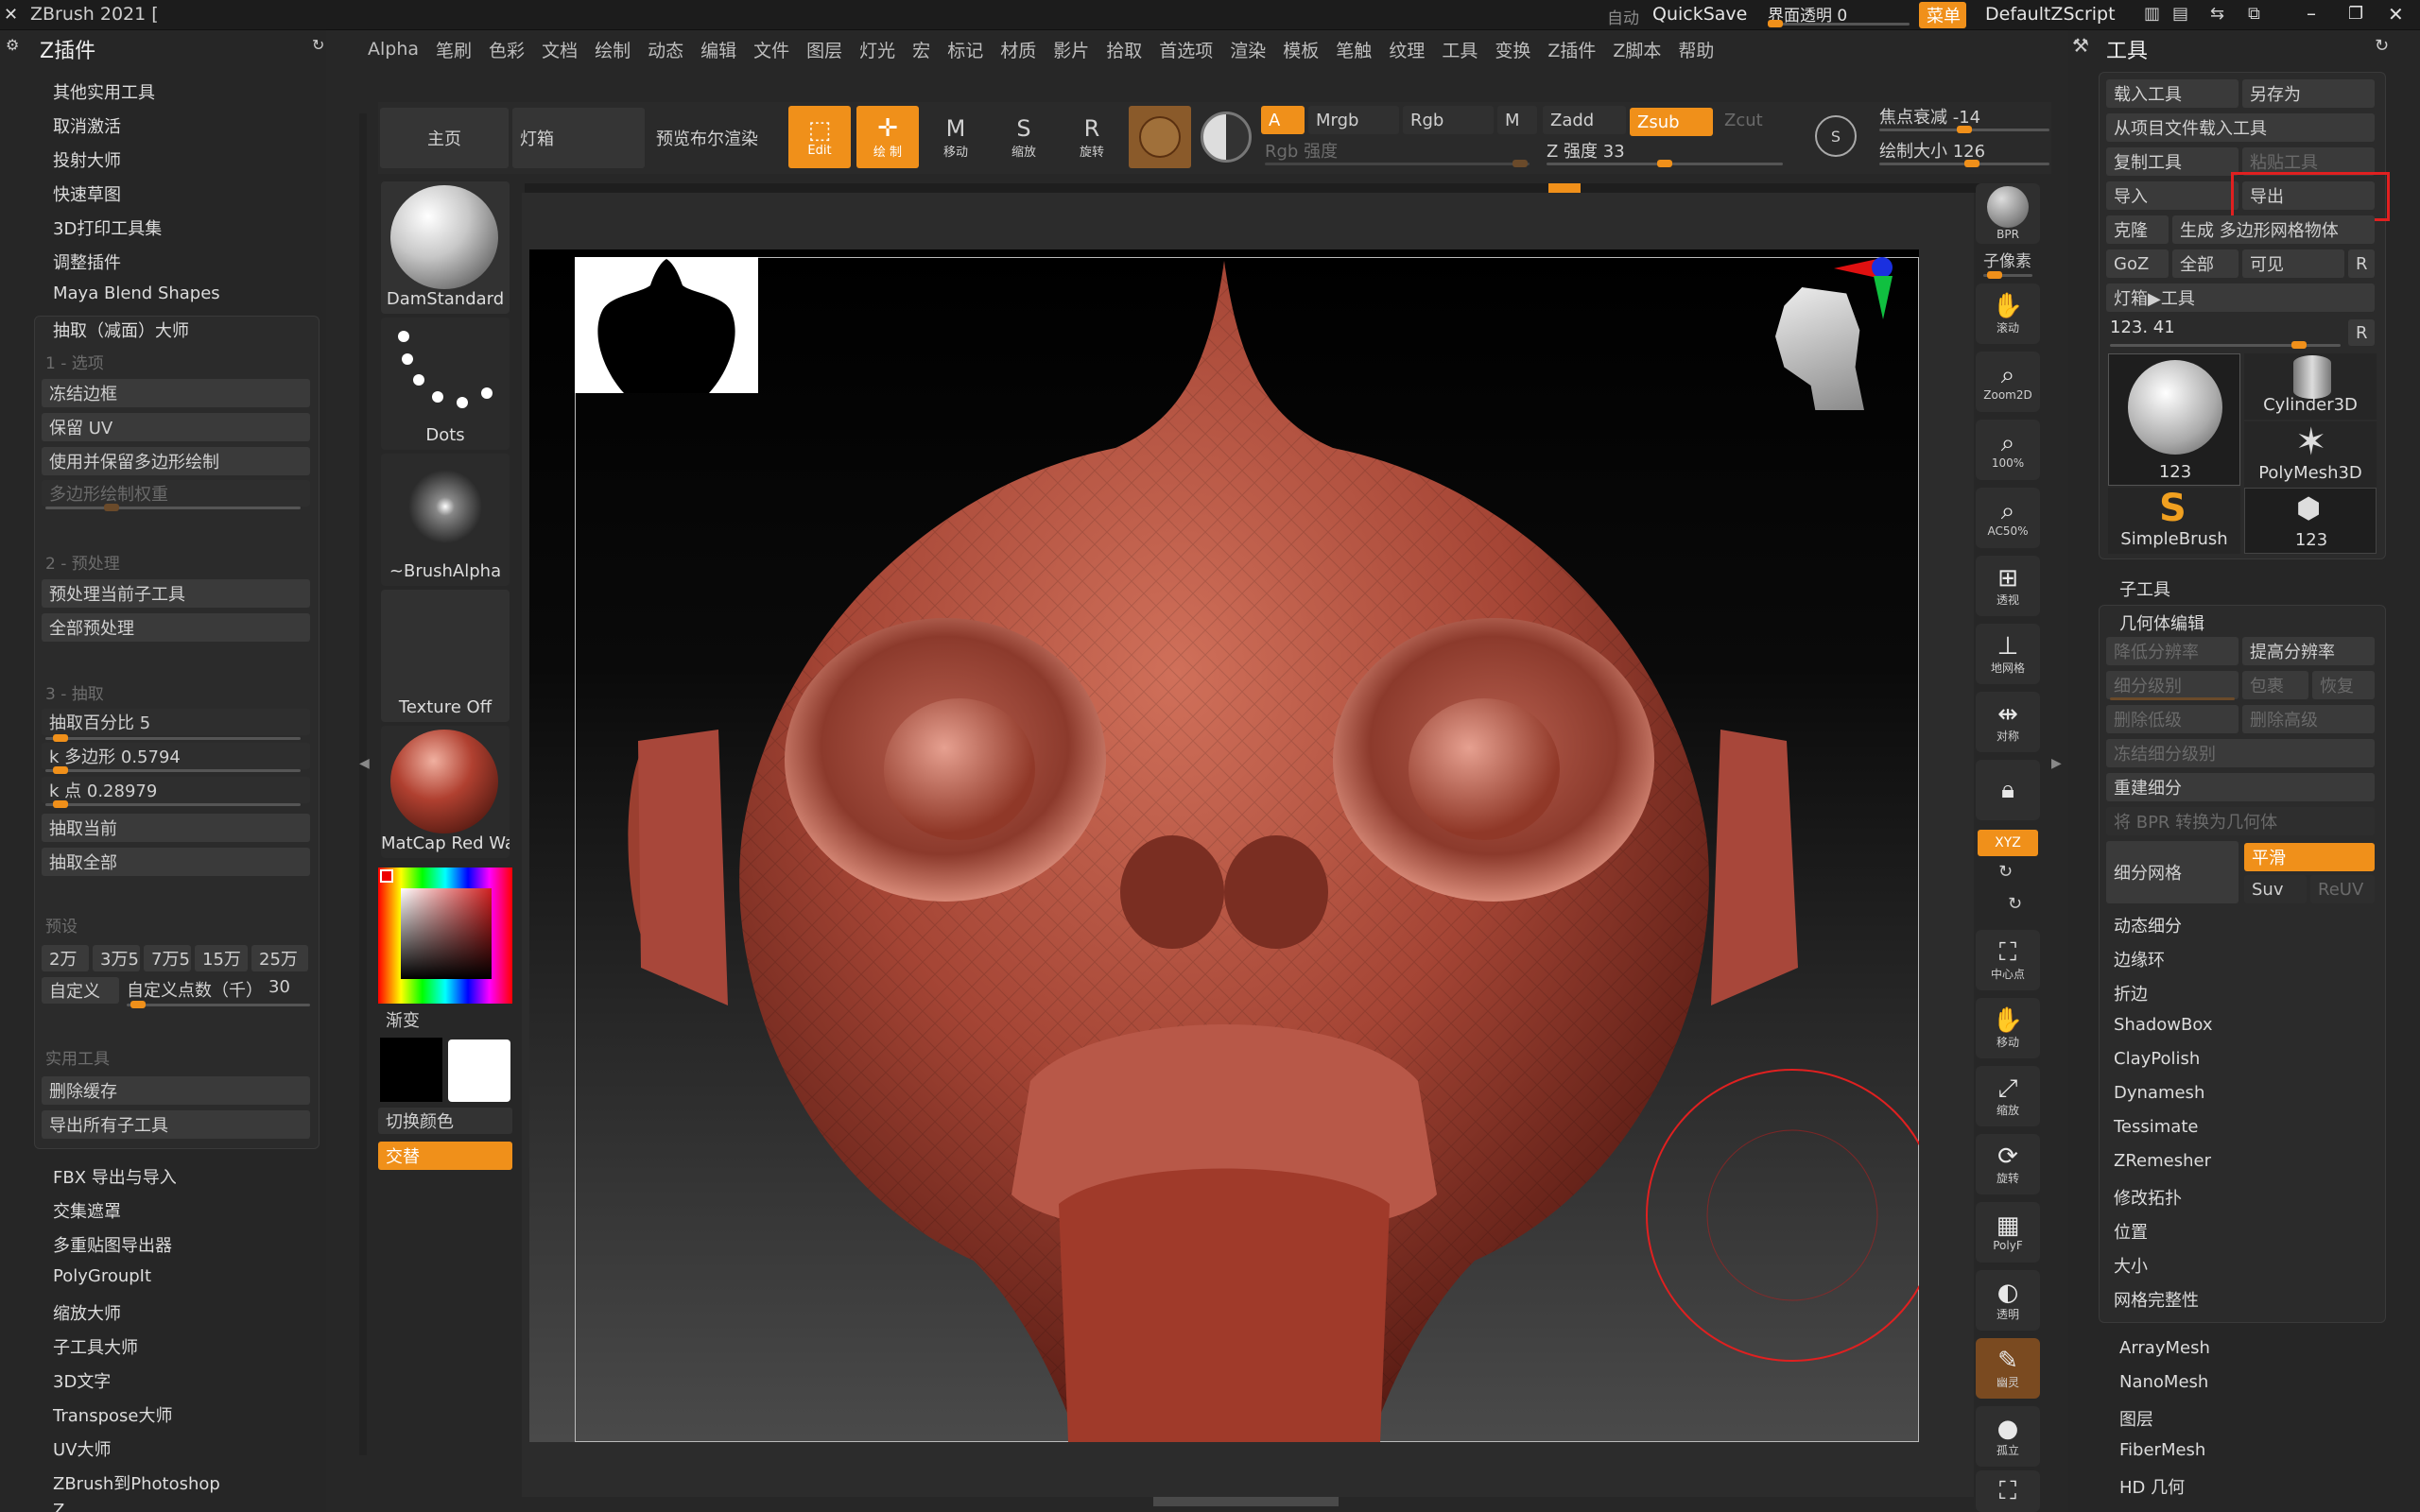 The image size is (2420, 1512). I want to click on bpr-to-geo-button: 将 BPR 转换为几何体, so click(2240, 821).